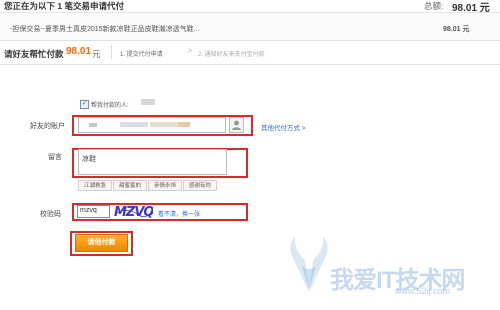  I want to click on message-template-chip: 甜蜜蜜的, so click(130, 185).